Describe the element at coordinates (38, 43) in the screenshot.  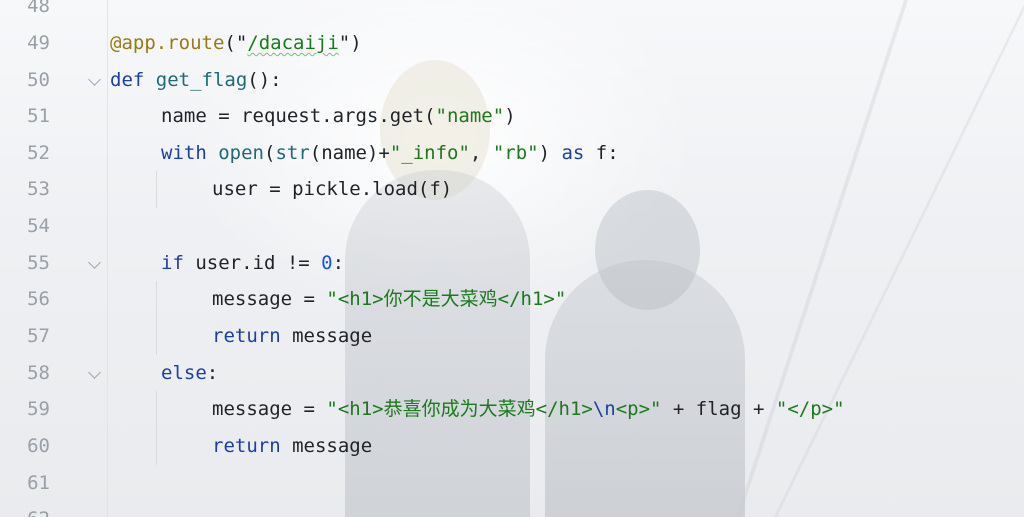
I see `line-number: 49` at that location.